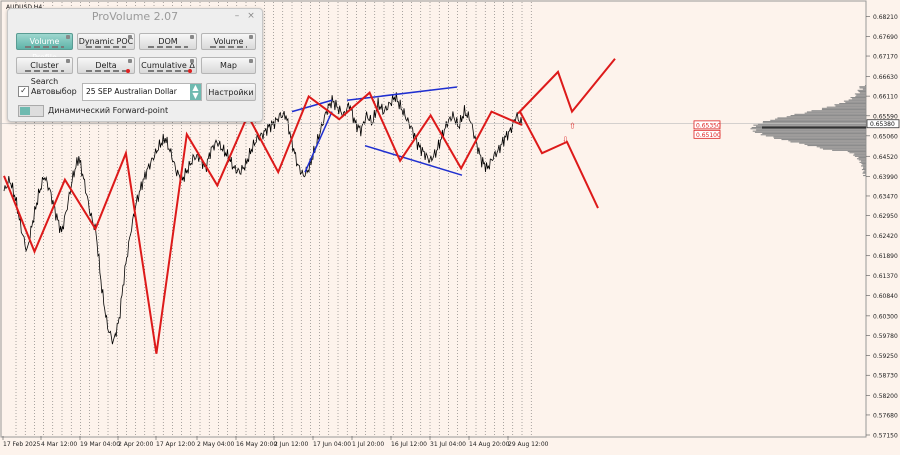 This screenshot has width=900, height=455. What do you see at coordinates (106, 65) in the screenshot?
I see `delta-button: Delta` at bounding box center [106, 65].